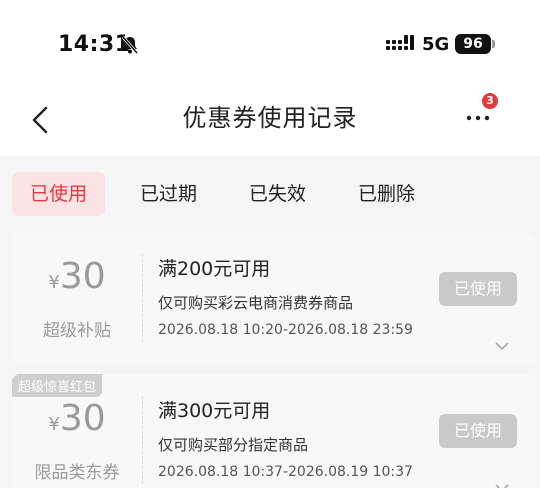 This screenshot has height=488, width=540. Describe the element at coordinates (214, 269) in the screenshot. I see `coupon-condition: 满200元可用` at that location.